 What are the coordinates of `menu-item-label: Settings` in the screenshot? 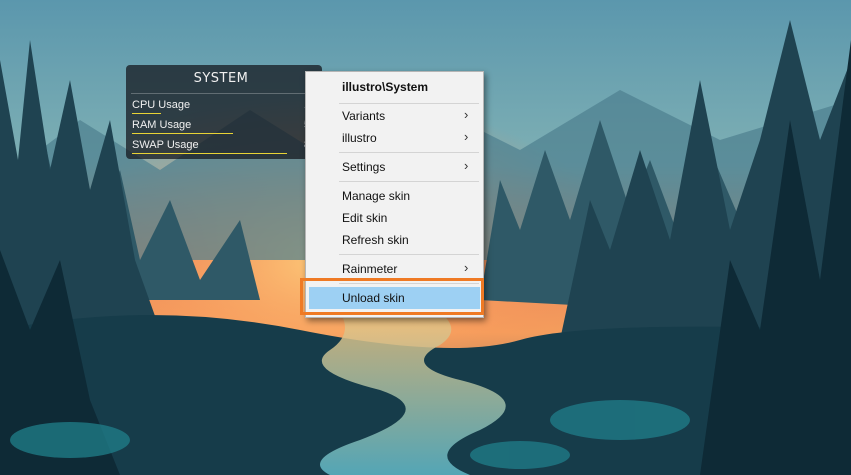 It's located at (364, 167).